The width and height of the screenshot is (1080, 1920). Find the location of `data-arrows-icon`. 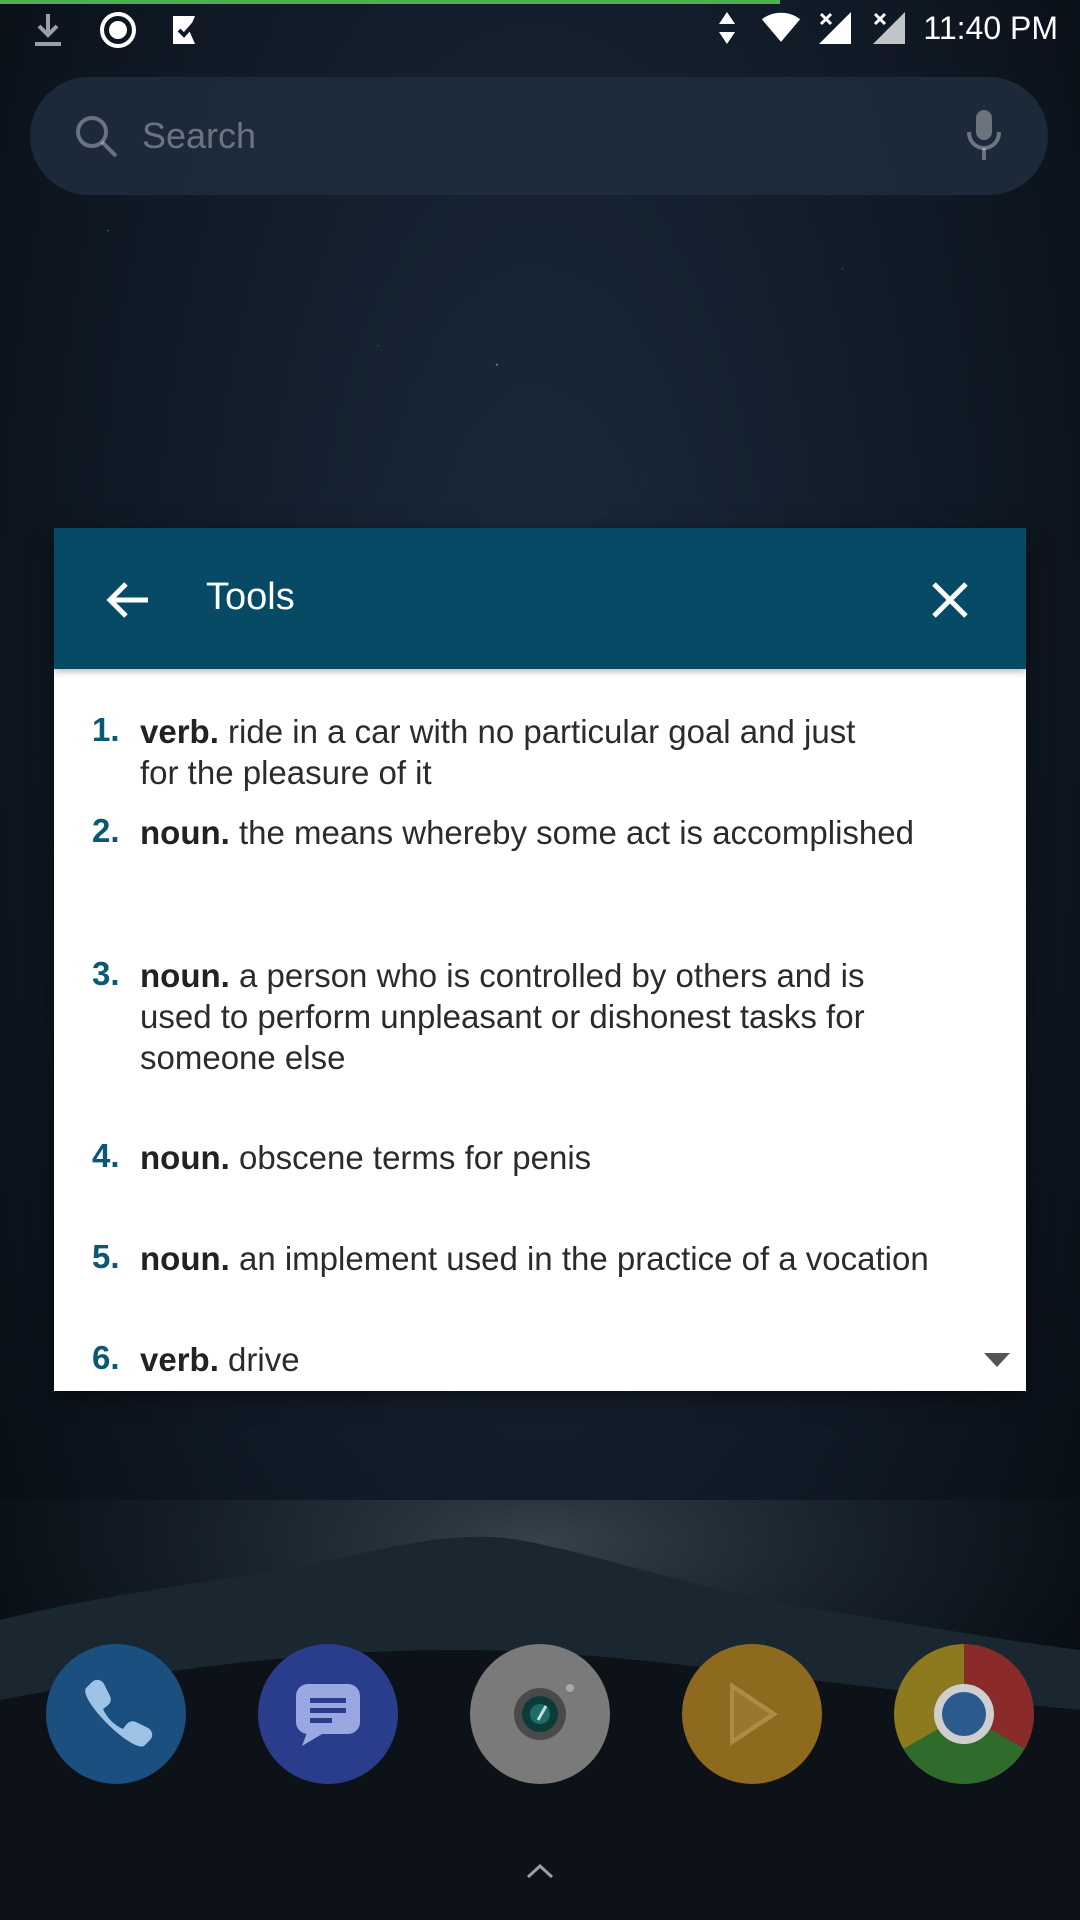

data-arrows-icon is located at coordinates (727, 28).